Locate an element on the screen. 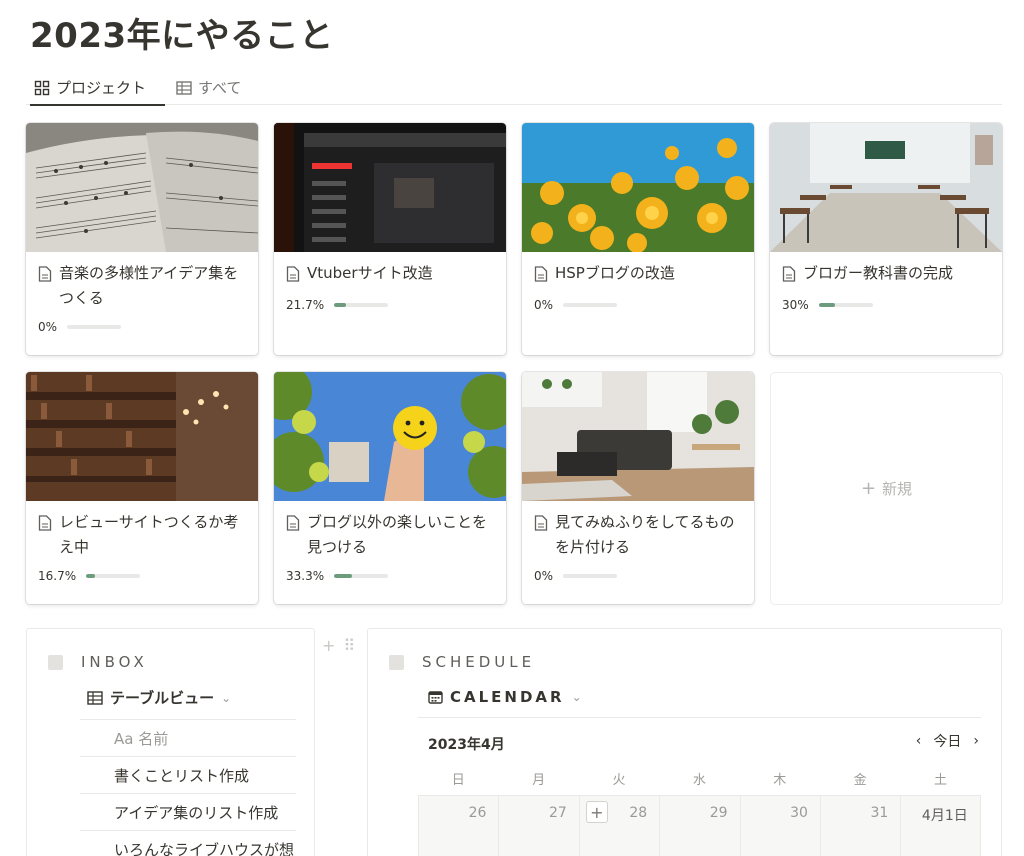 The image size is (1024, 856). day-number: 29 is located at coordinates (718, 813).